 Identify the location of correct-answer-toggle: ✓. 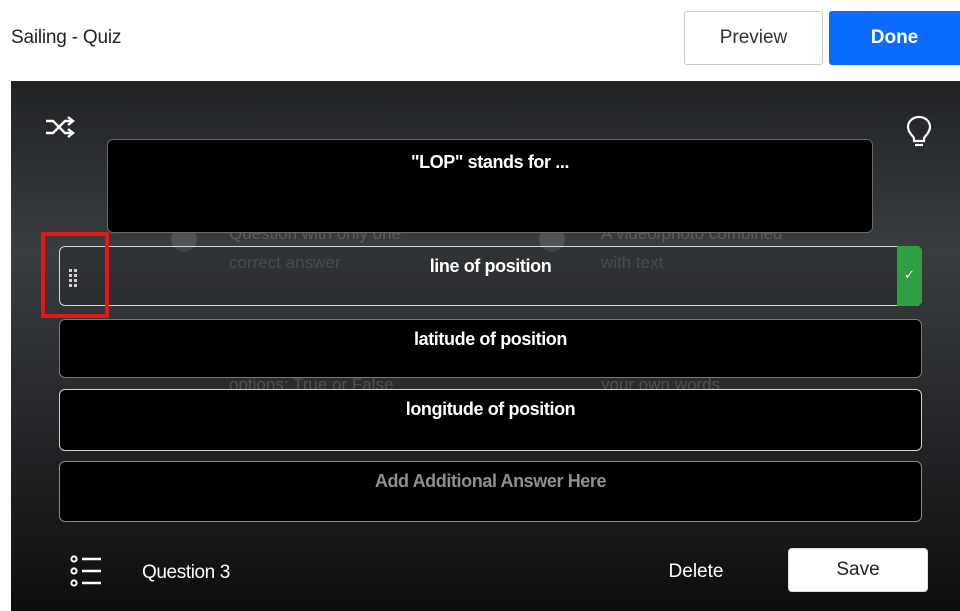
(909, 276).